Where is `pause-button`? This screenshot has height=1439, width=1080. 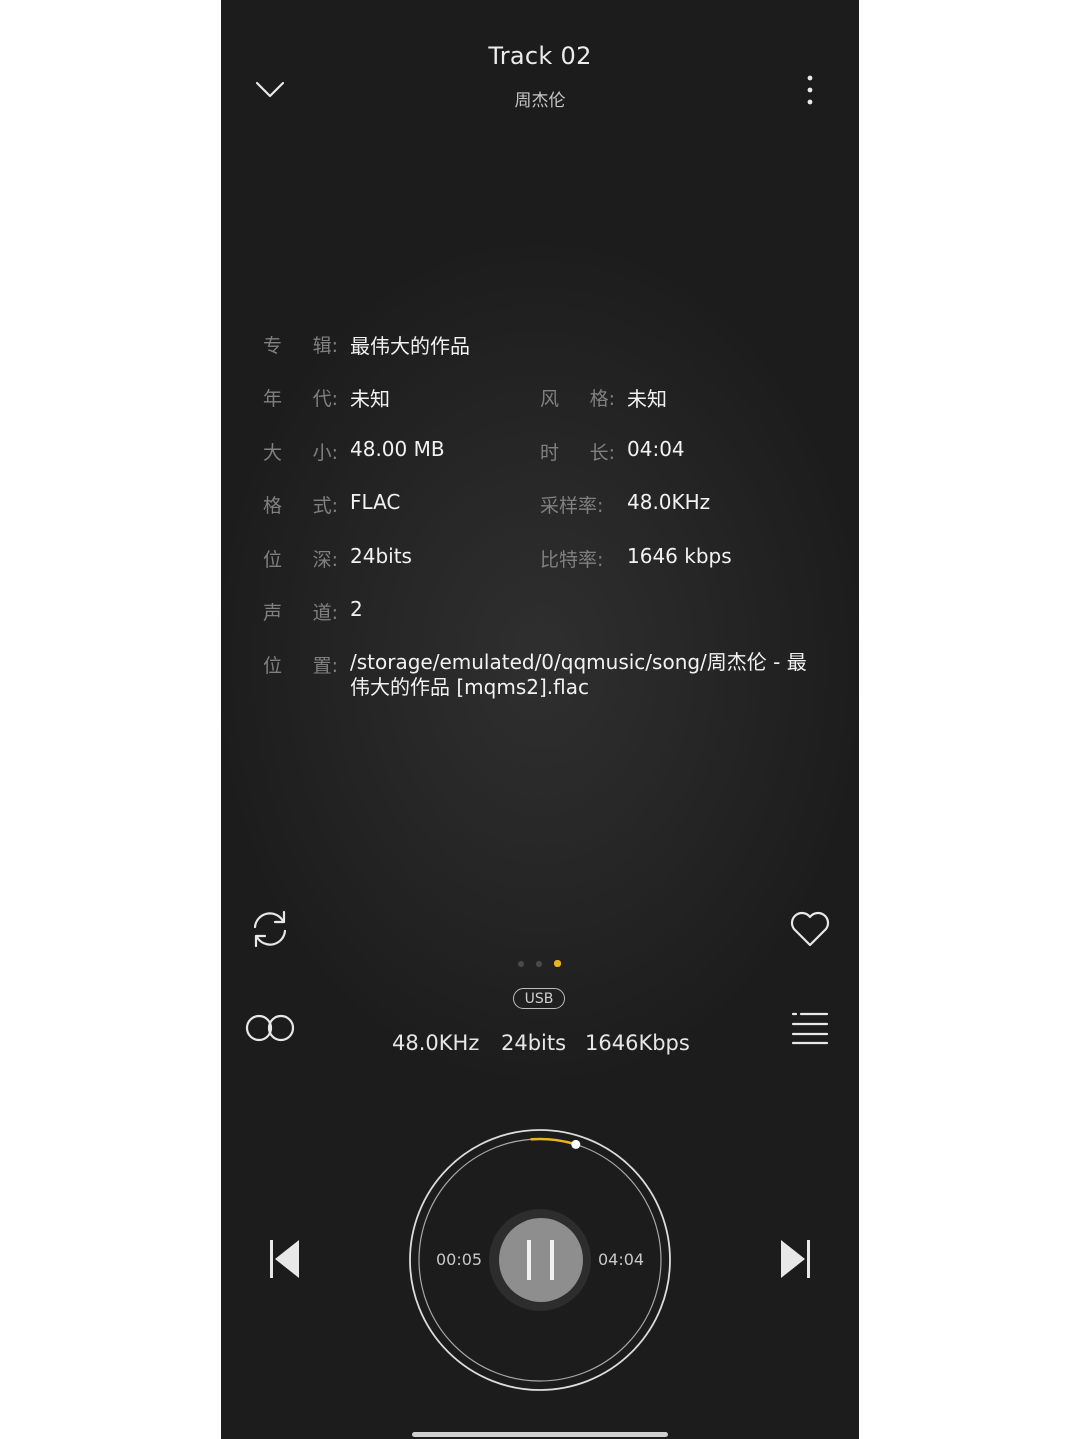 pause-button is located at coordinates (541, 1260).